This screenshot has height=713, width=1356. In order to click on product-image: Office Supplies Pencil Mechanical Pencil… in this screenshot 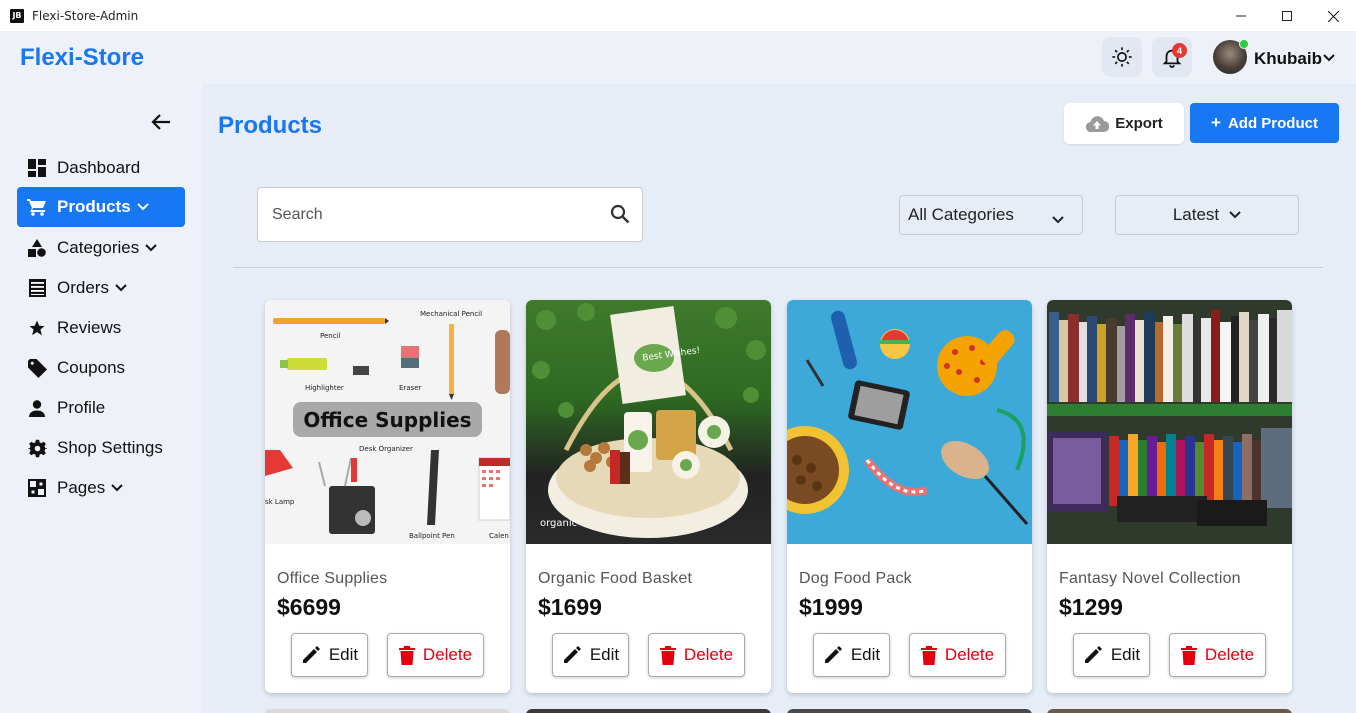, I will do `click(387, 422)`.